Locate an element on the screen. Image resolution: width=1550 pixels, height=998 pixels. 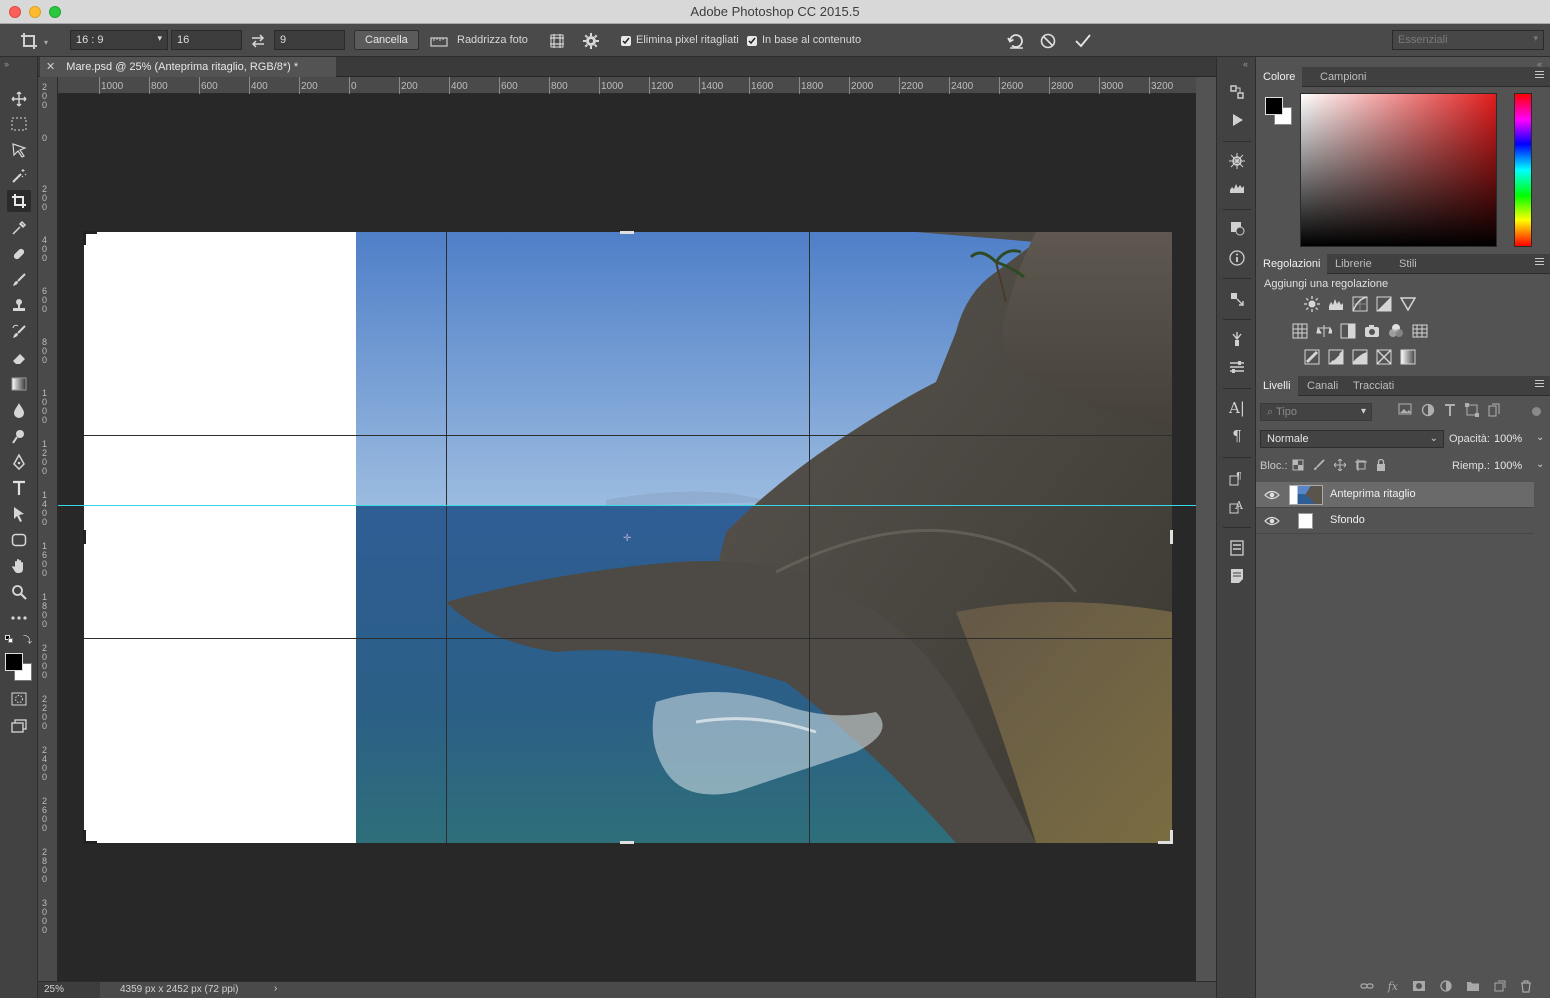
history-brush-tool-icon is located at coordinates (19, 332).